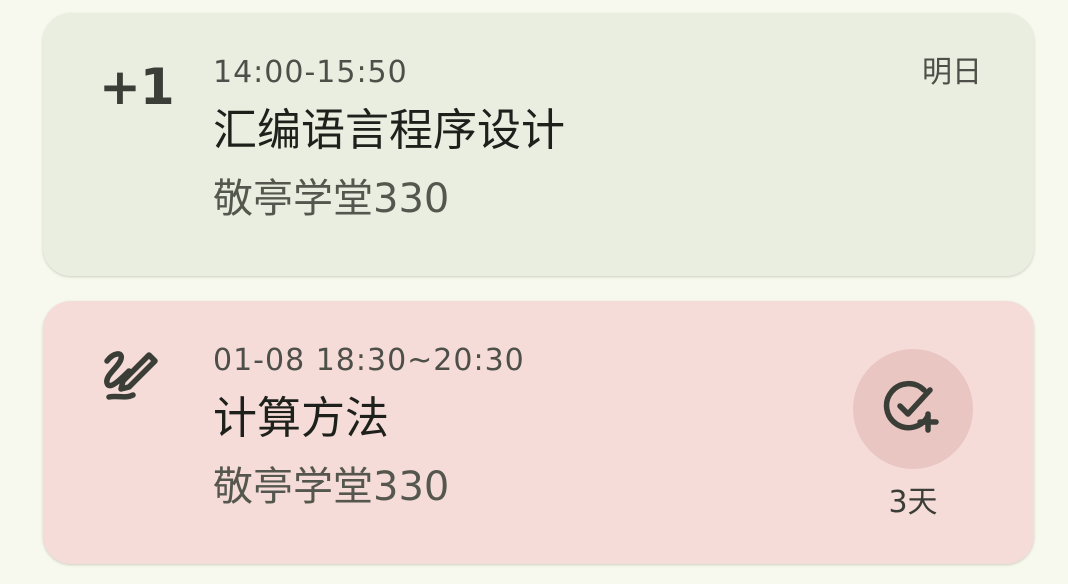 The width and height of the screenshot is (1068, 584). I want to click on class-title: 汇编语言程序设计, so click(389, 130).